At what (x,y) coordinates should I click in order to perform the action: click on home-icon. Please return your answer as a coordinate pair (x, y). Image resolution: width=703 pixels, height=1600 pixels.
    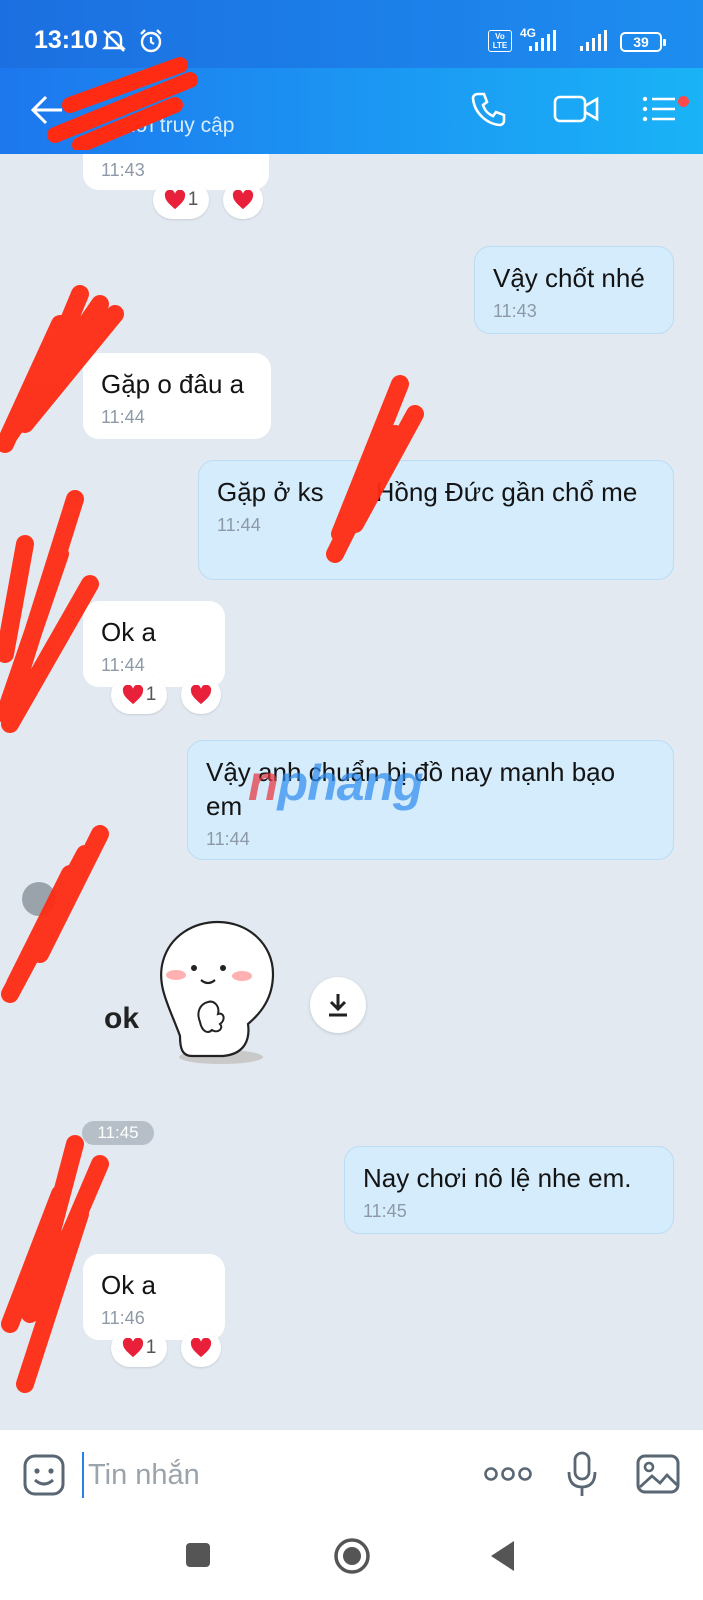
    Looking at the image, I should click on (352, 1556).